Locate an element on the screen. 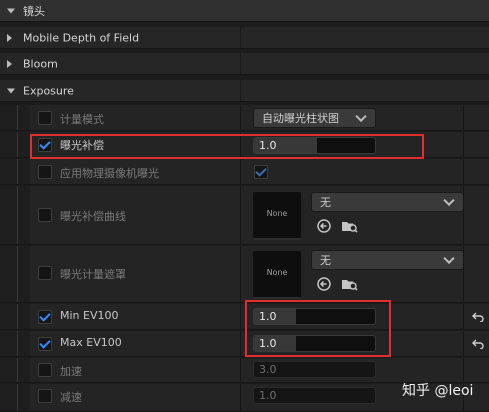 The image size is (489, 412). row-exposure-curve: 曝光补偿曲线 None 无 is located at coordinates (244, 215).